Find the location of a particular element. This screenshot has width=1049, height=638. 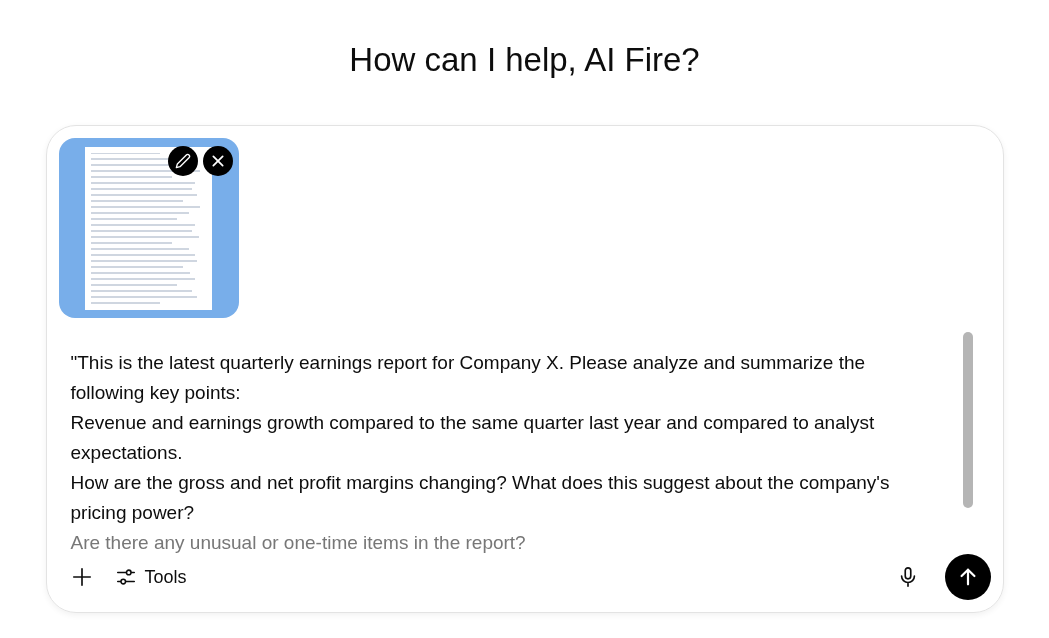

image-attachment is located at coordinates (148, 228).